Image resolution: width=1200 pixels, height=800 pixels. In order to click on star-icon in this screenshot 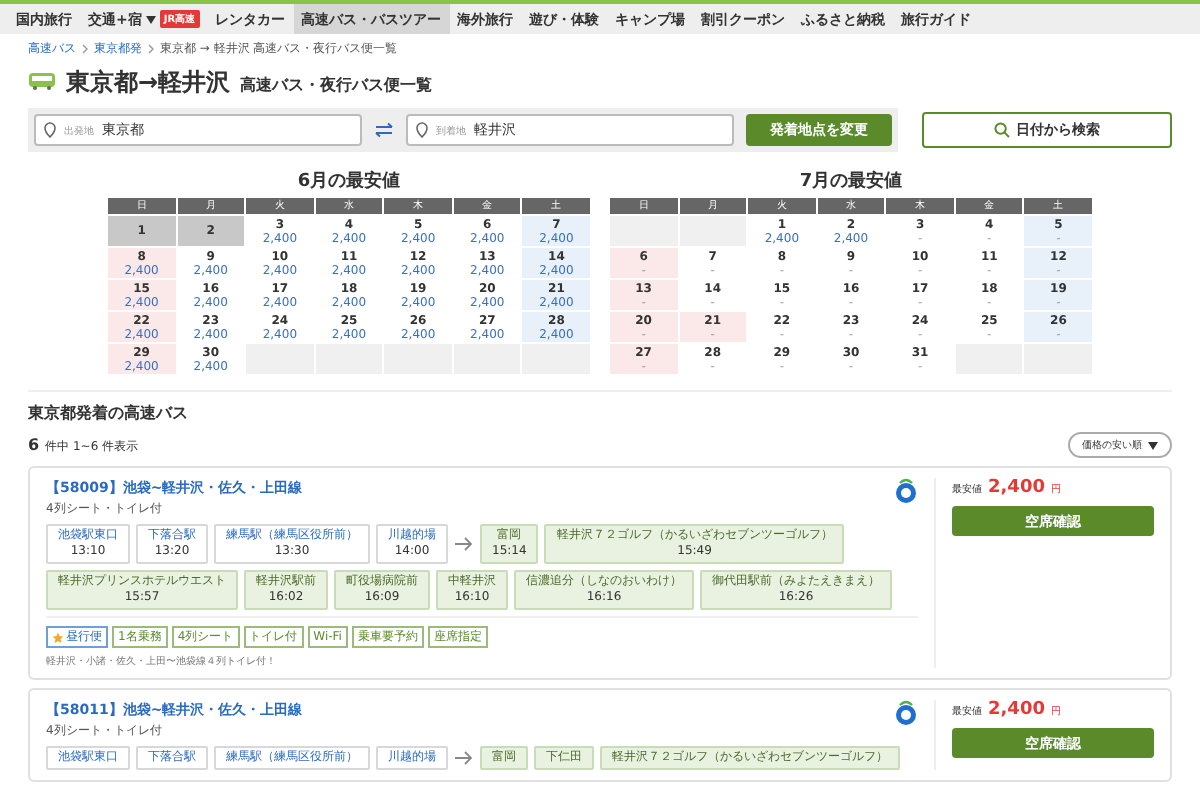, I will do `click(58, 637)`.